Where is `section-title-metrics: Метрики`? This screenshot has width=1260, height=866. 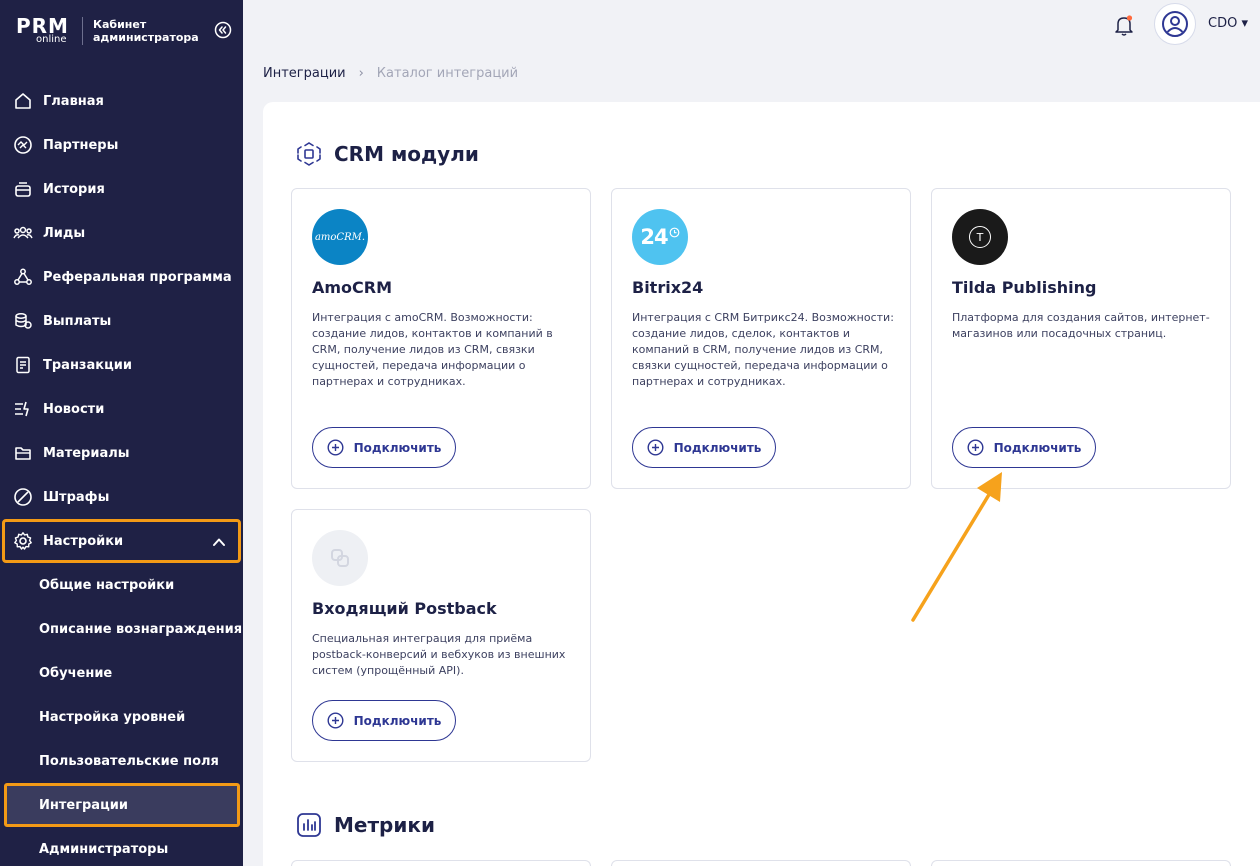
section-title-metrics: Метрики is located at coordinates (384, 825).